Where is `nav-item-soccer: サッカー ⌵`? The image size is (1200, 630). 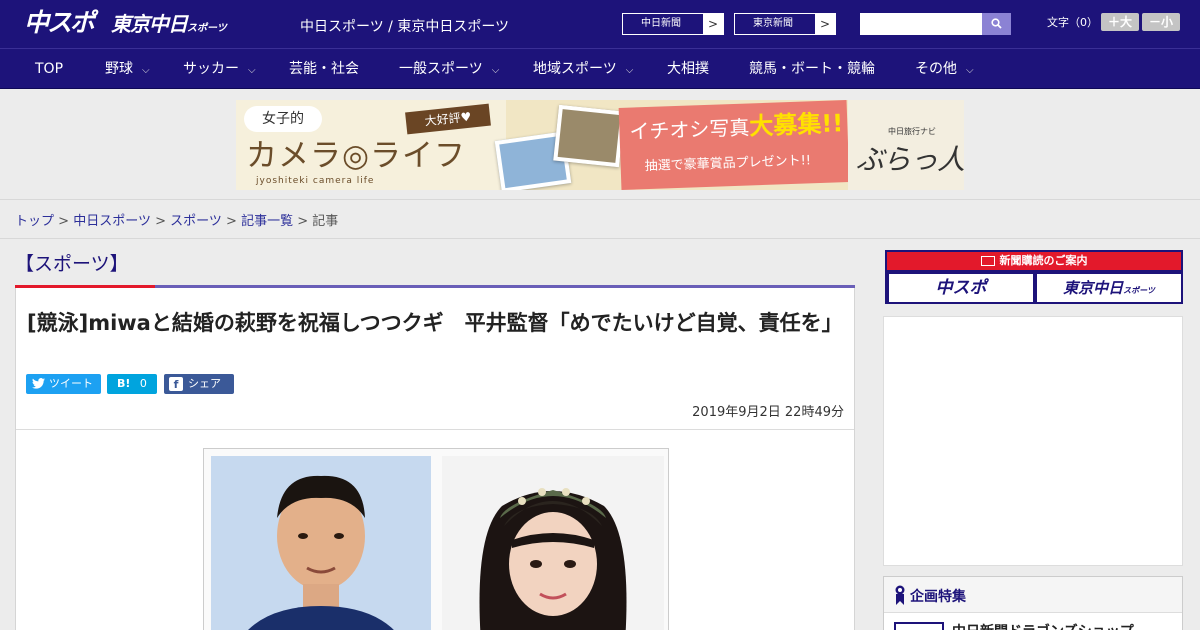
nav-item-soccer: サッカー ⌵ is located at coordinates (219, 69).